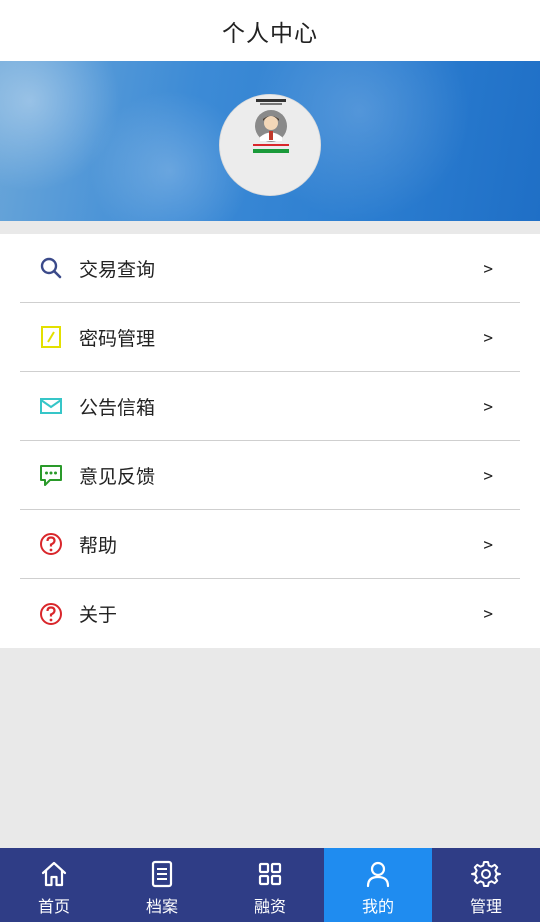 Image resolution: width=540 pixels, height=922 pixels. What do you see at coordinates (377, 906) in the screenshot?
I see `tab-label: 我的` at bounding box center [377, 906].